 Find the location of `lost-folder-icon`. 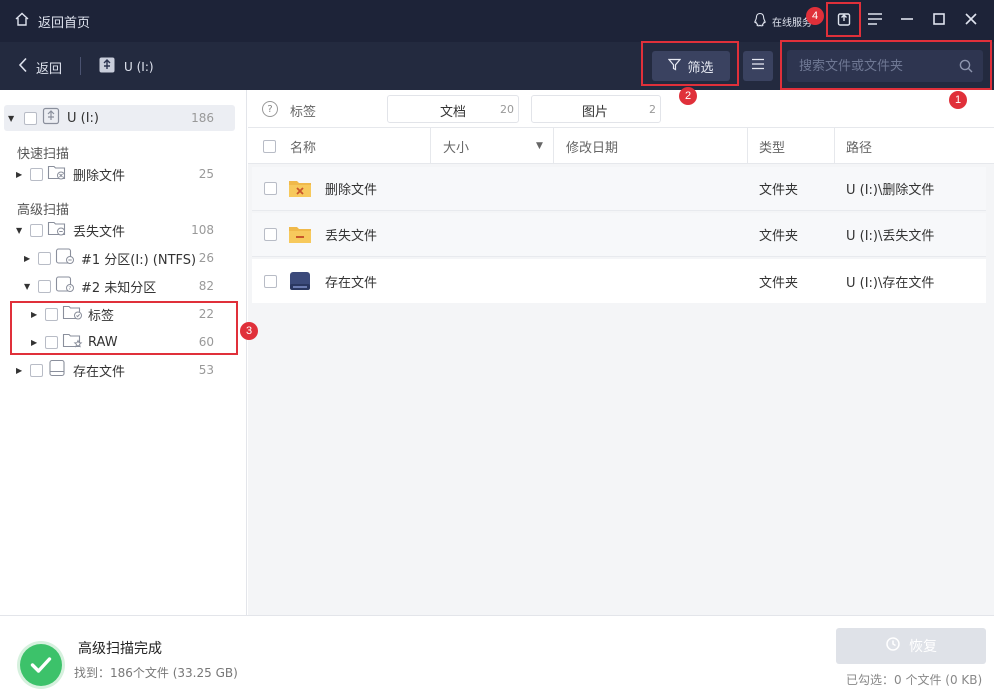

lost-folder-icon is located at coordinates (300, 236).